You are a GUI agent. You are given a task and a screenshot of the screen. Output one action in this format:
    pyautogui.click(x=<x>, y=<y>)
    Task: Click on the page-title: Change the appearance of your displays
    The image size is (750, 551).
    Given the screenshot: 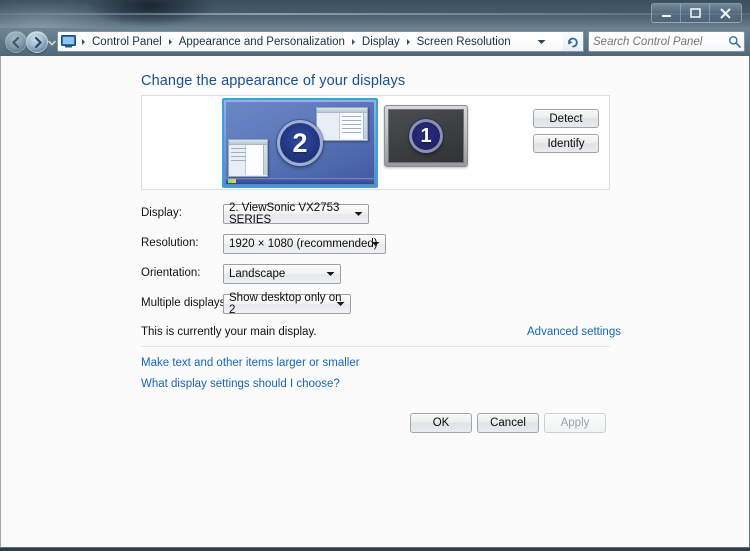 What is the action you would take?
    pyautogui.click(x=273, y=81)
    